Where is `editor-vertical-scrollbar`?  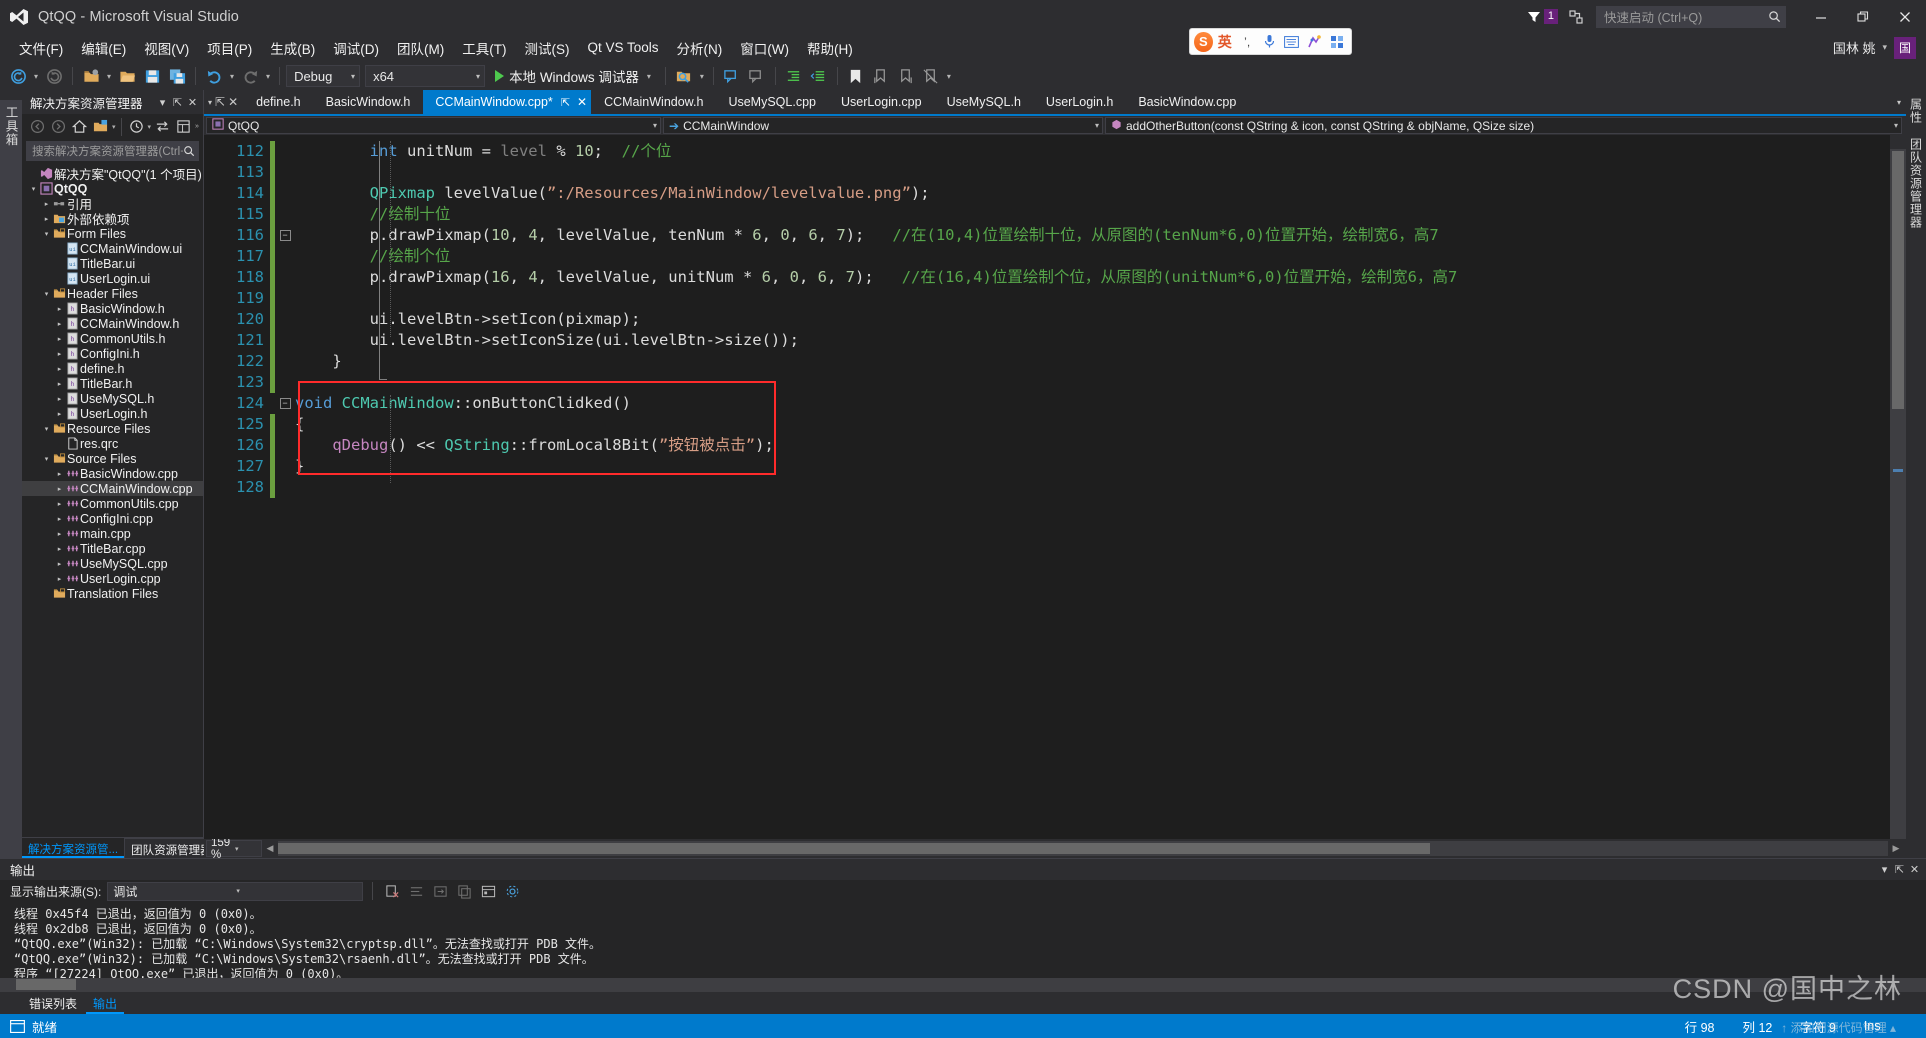 editor-vertical-scrollbar is located at coordinates (1898, 487).